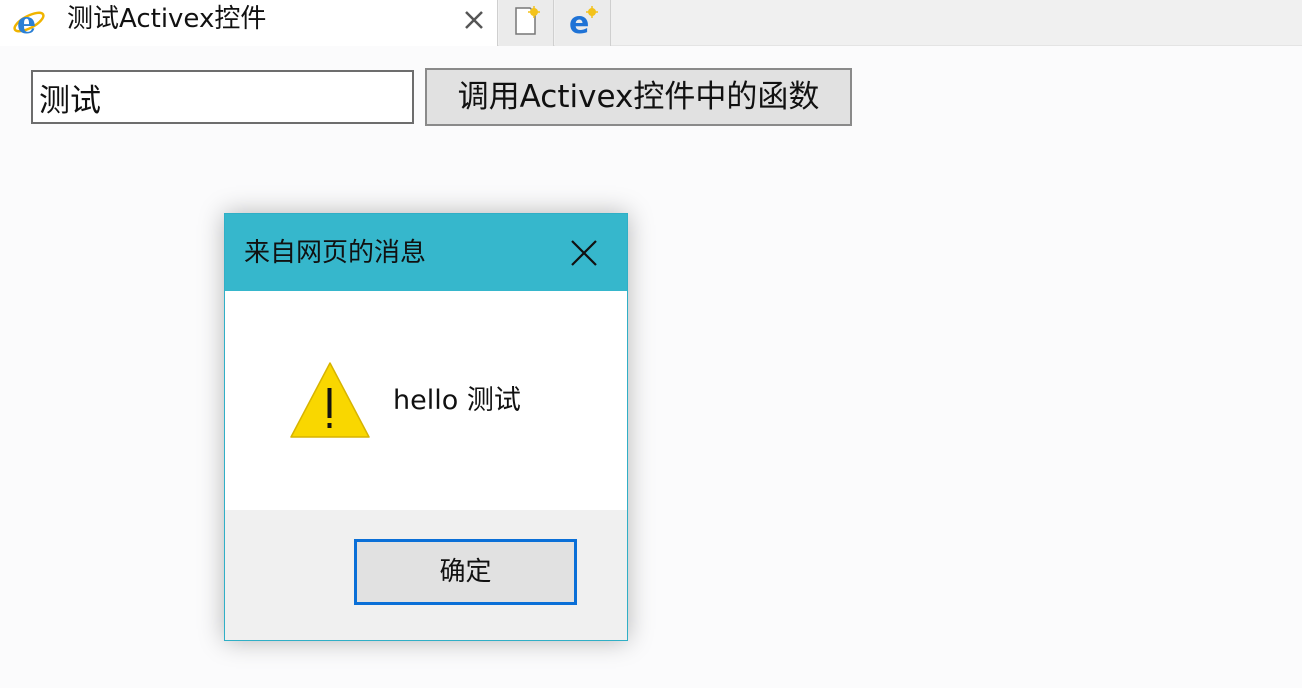  Describe the element at coordinates (651, 23) in the screenshot. I see `browser-tabstrip: e 测试Activex控件 e` at that location.